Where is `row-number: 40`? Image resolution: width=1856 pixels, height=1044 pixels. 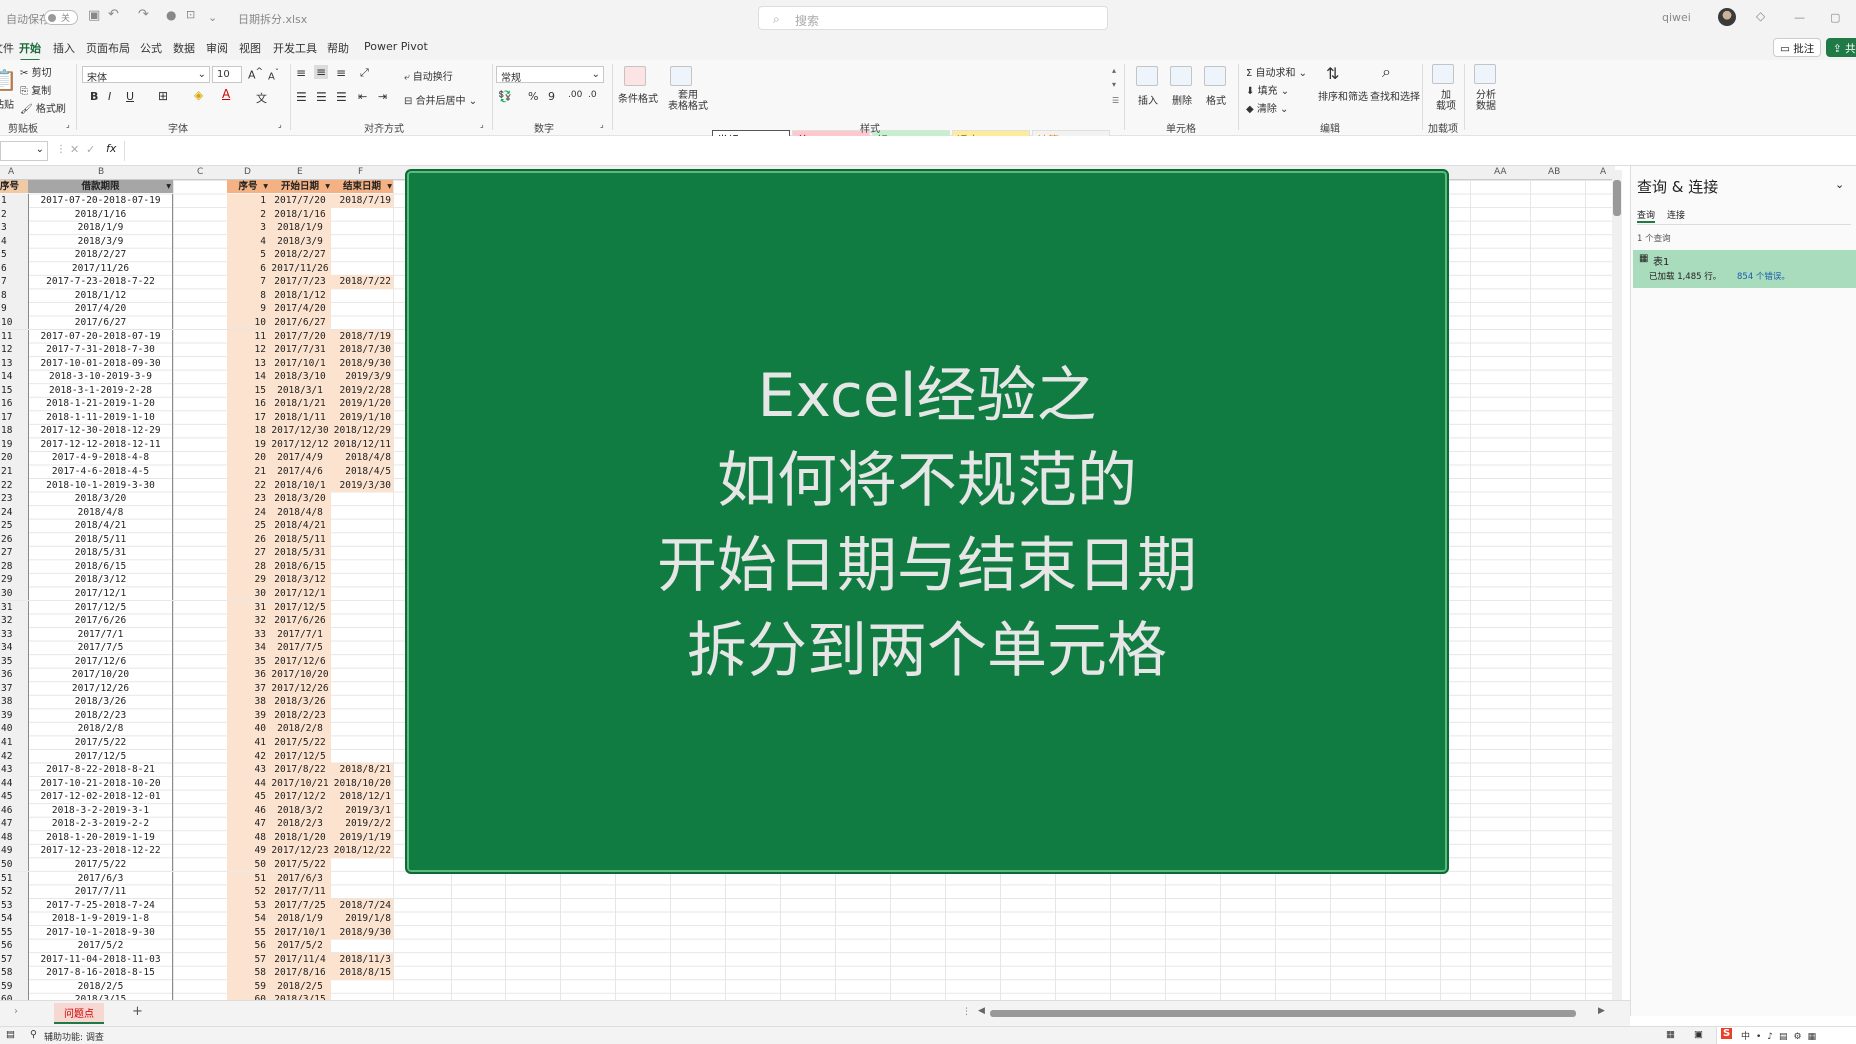 row-number: 40 is located at coordinates (14, 729).